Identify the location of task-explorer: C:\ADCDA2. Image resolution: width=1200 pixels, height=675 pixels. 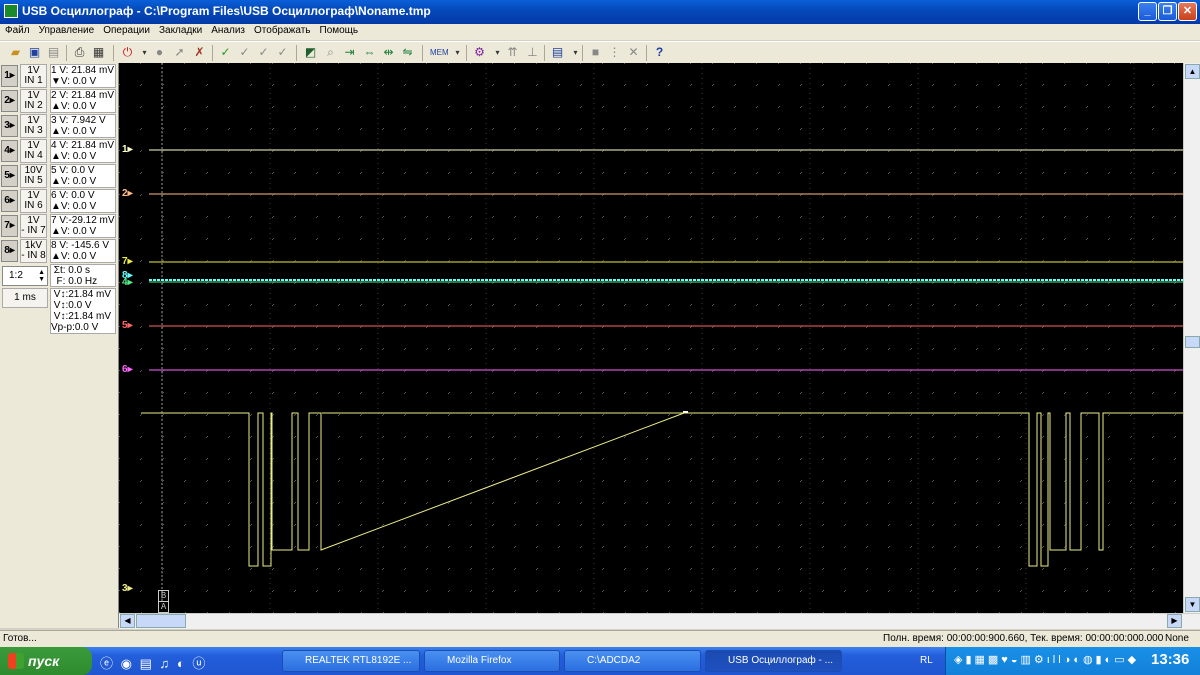
(632, 661).